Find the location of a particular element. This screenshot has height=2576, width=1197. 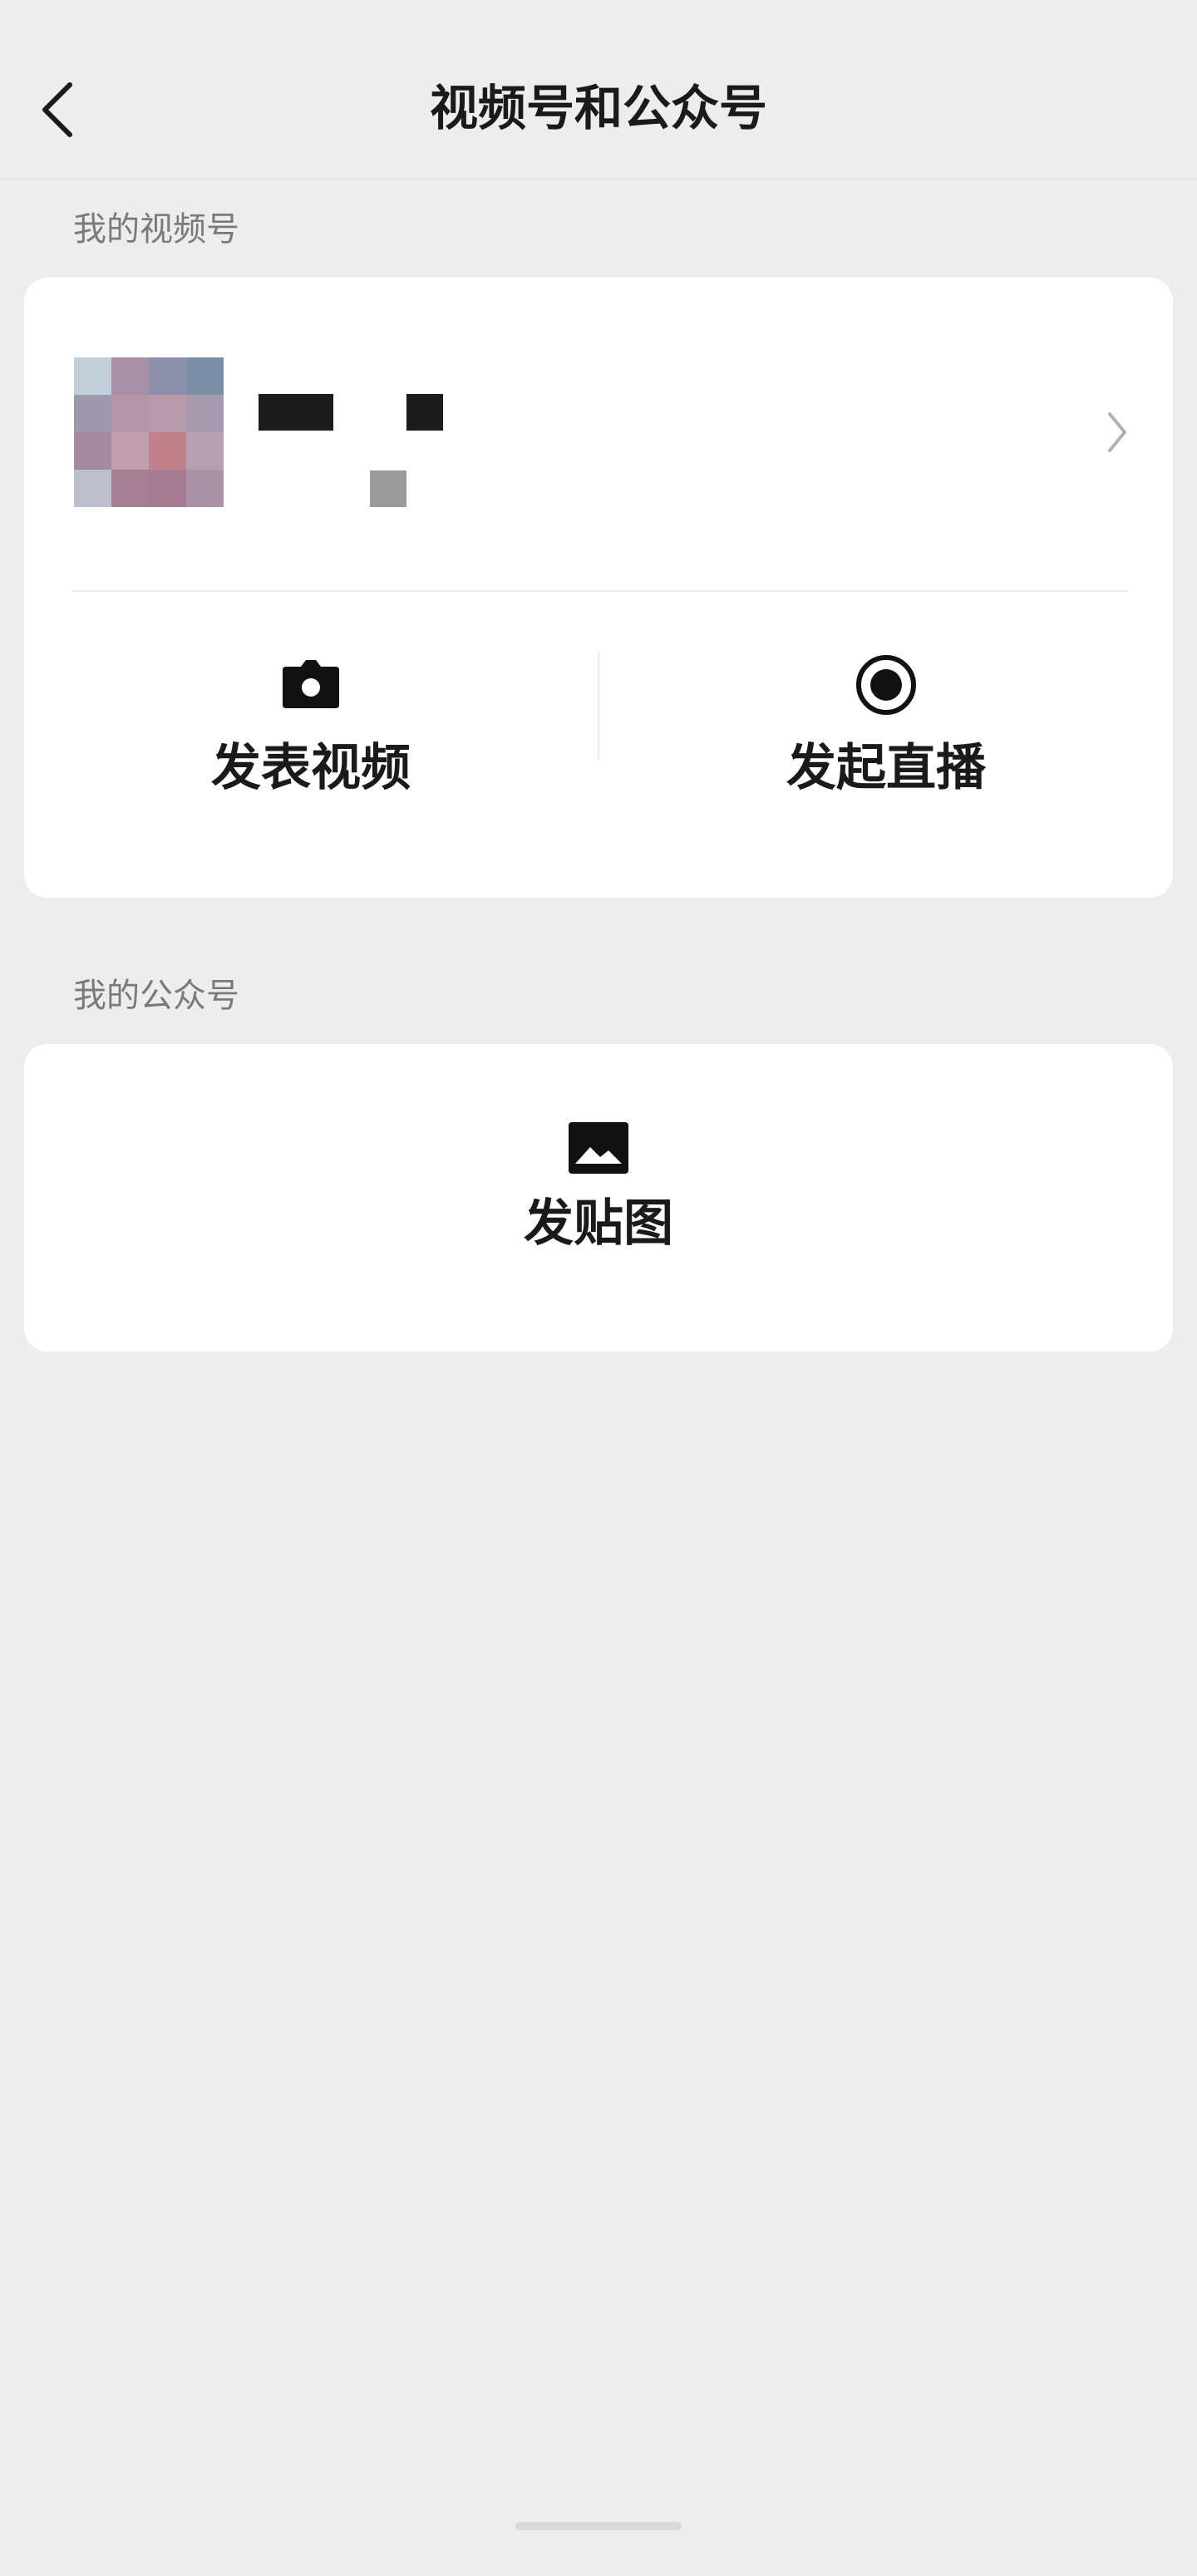

section-label-channels: 我的视频号 is located at coordinates (156, 229).